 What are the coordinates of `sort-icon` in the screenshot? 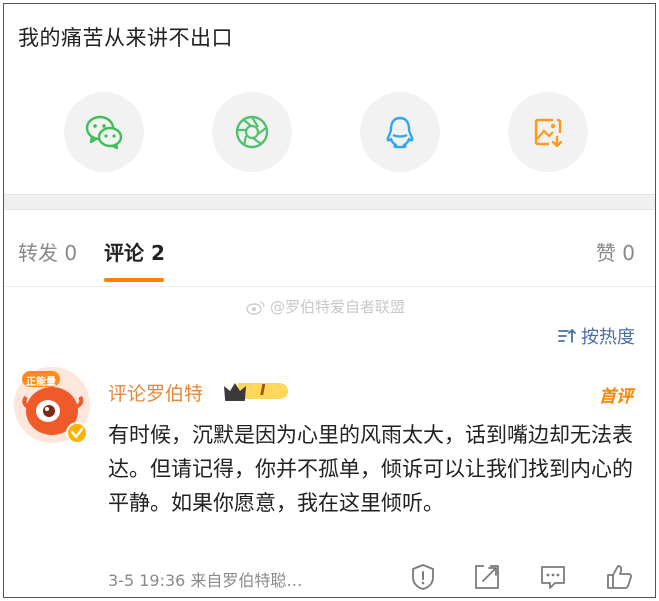 It's located at (567, 336).